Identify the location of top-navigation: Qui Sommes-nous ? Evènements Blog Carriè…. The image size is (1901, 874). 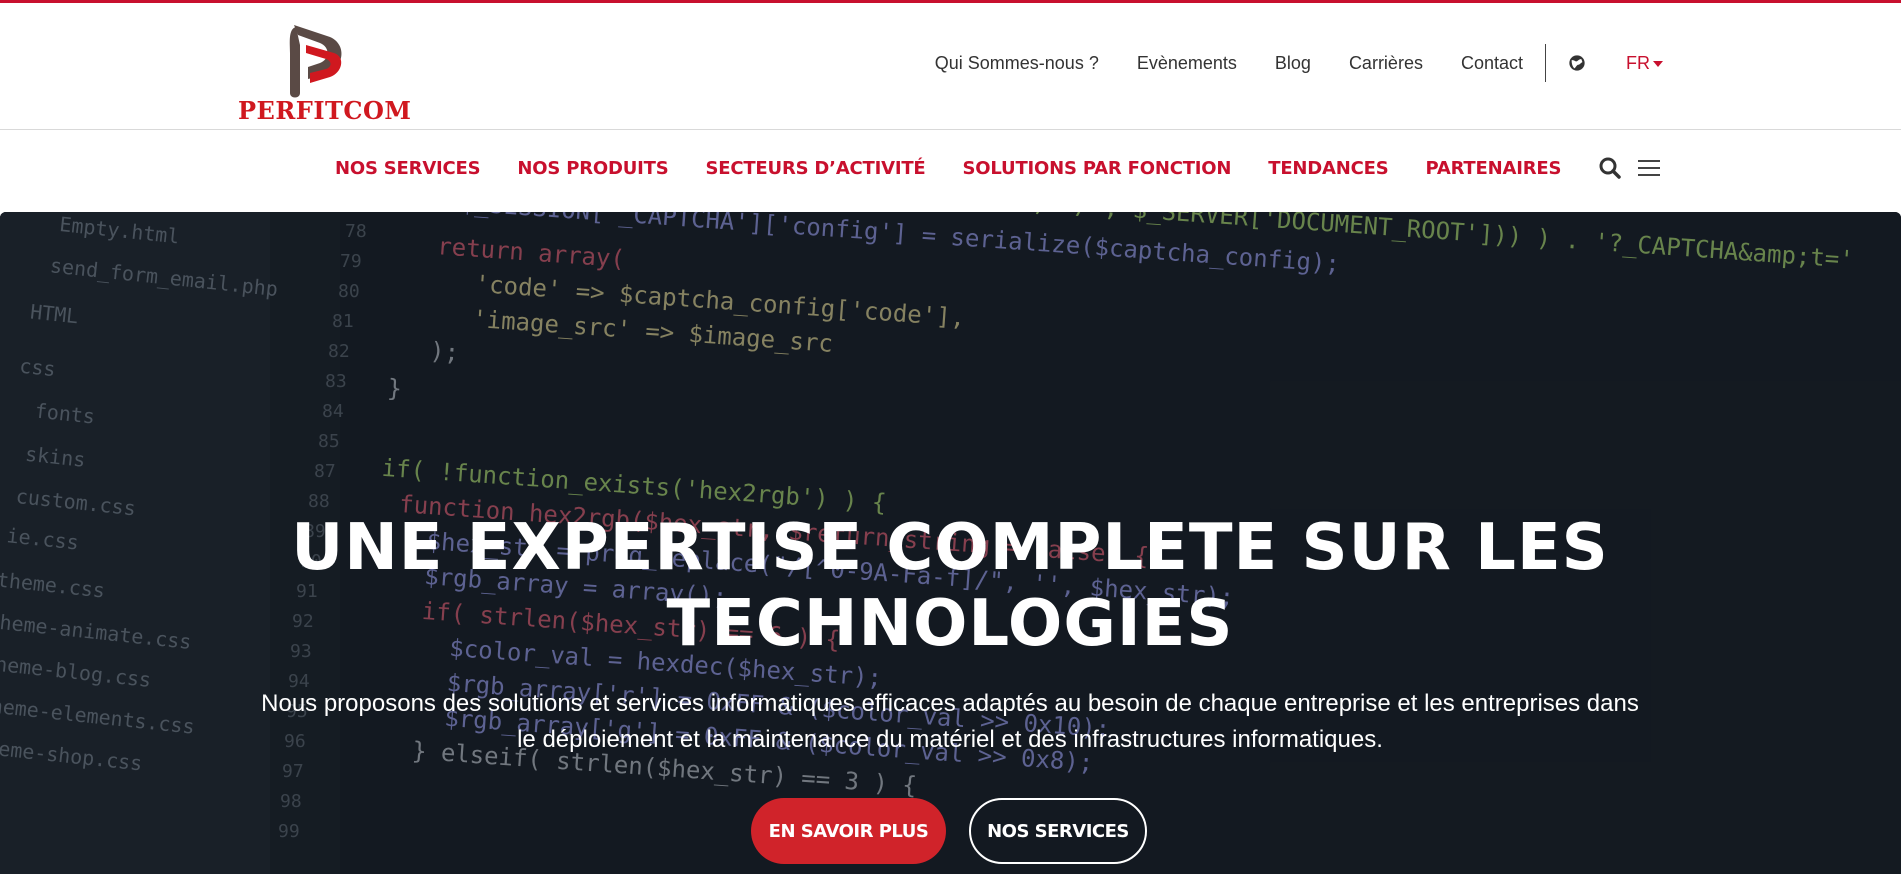
(1280, 63).